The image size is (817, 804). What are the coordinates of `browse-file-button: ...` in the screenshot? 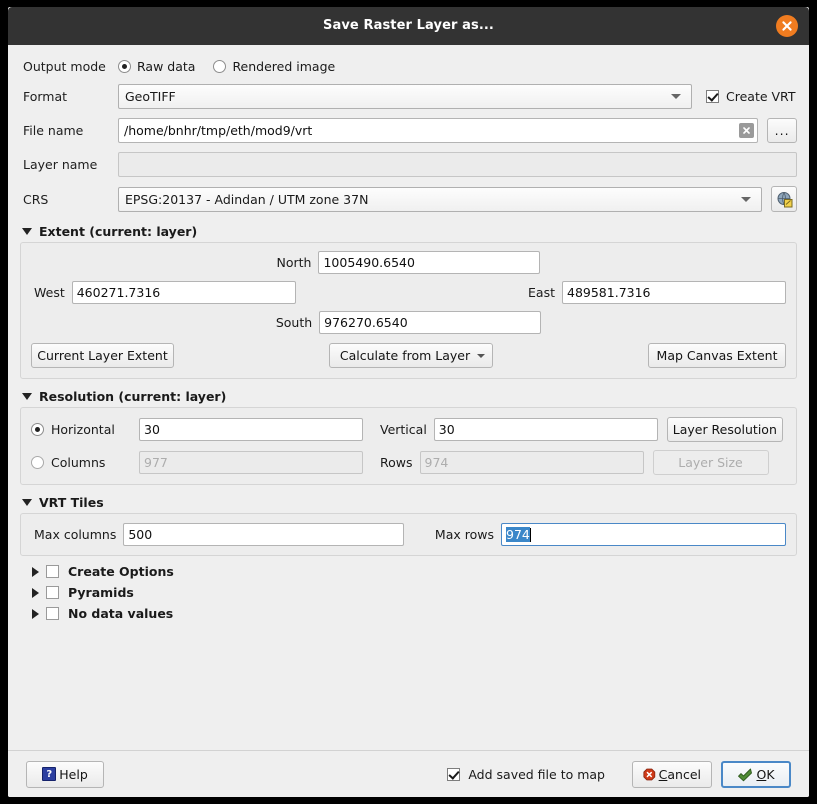 It's located at (782, 130).